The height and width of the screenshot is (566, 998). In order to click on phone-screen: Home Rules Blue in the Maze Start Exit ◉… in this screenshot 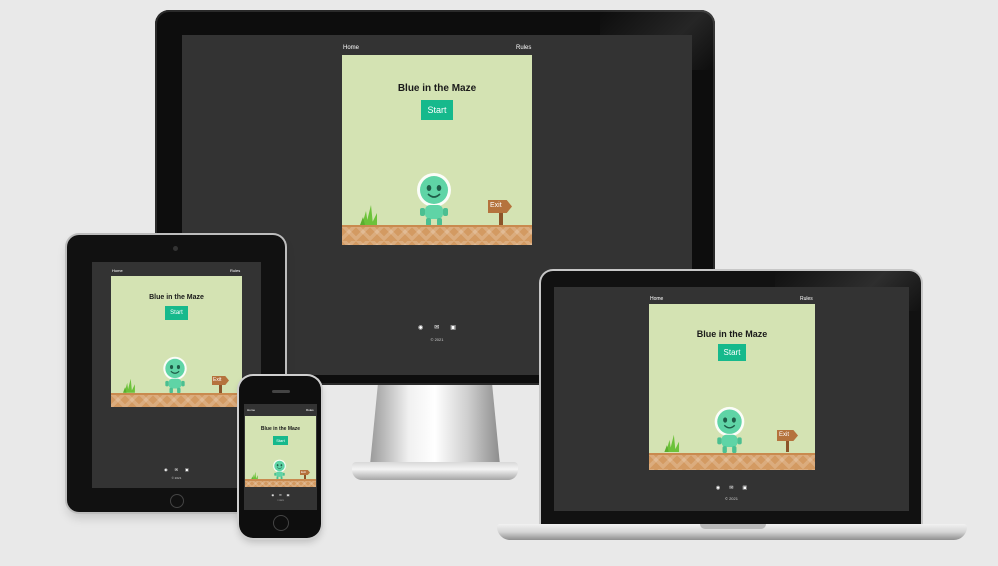, I will do `click(280, 457)`.